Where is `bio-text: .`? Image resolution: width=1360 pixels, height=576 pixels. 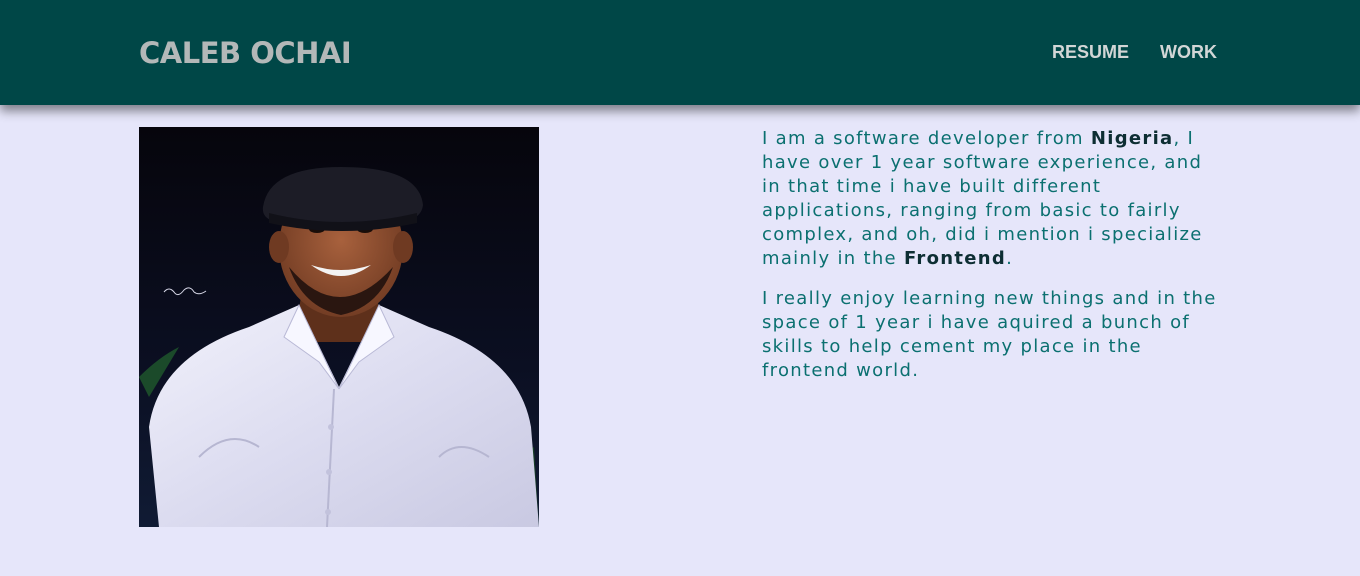
bio-text: . is located at coordinates (1010, 258).